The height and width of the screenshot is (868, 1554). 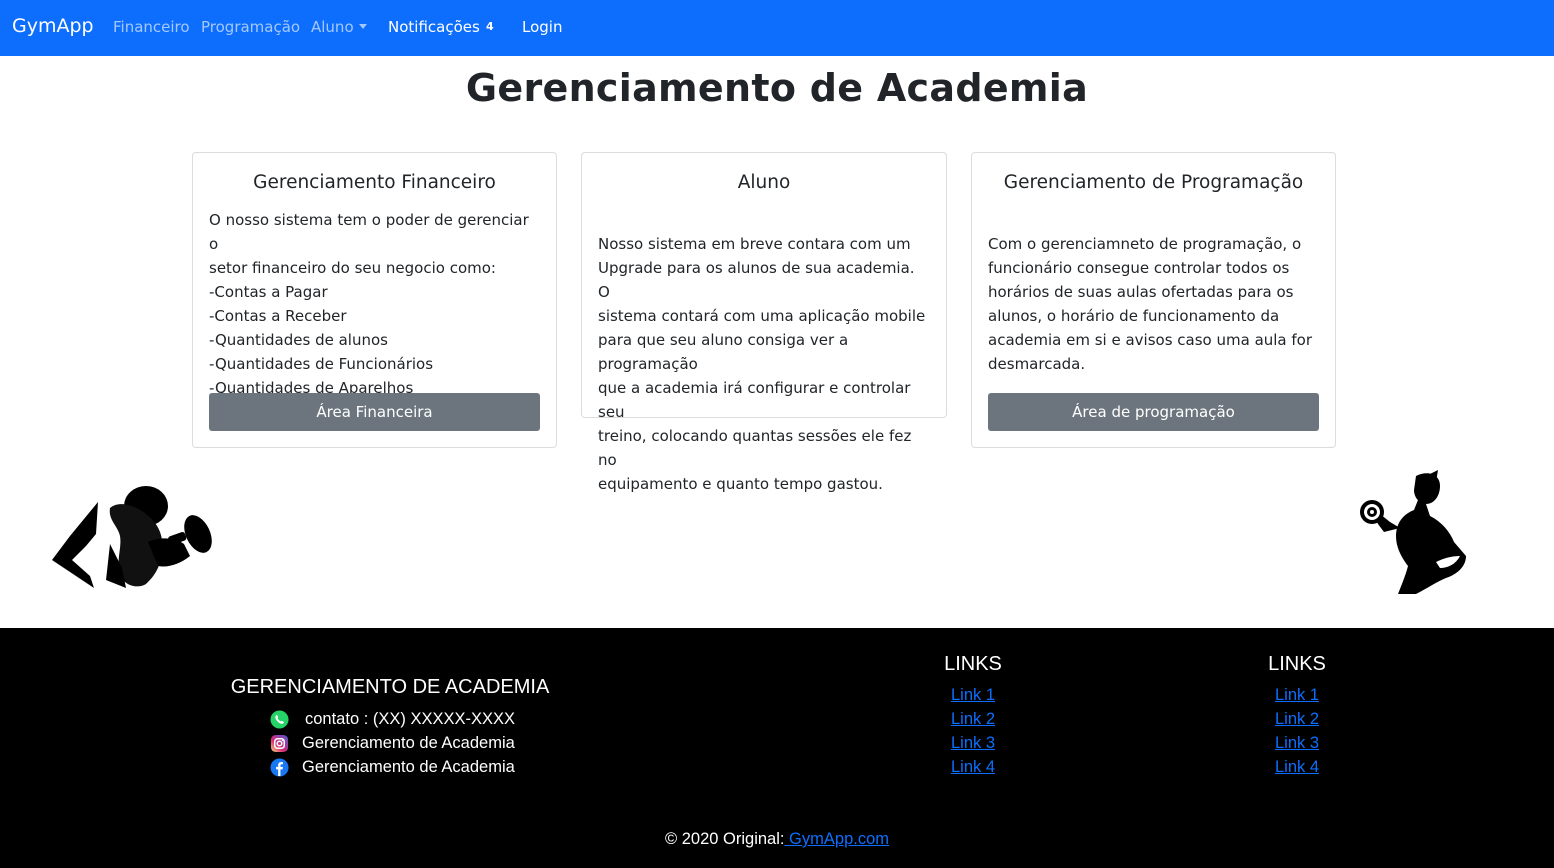 I want to click on card-text-line: desmarcada., so click(x=1037, y=364).